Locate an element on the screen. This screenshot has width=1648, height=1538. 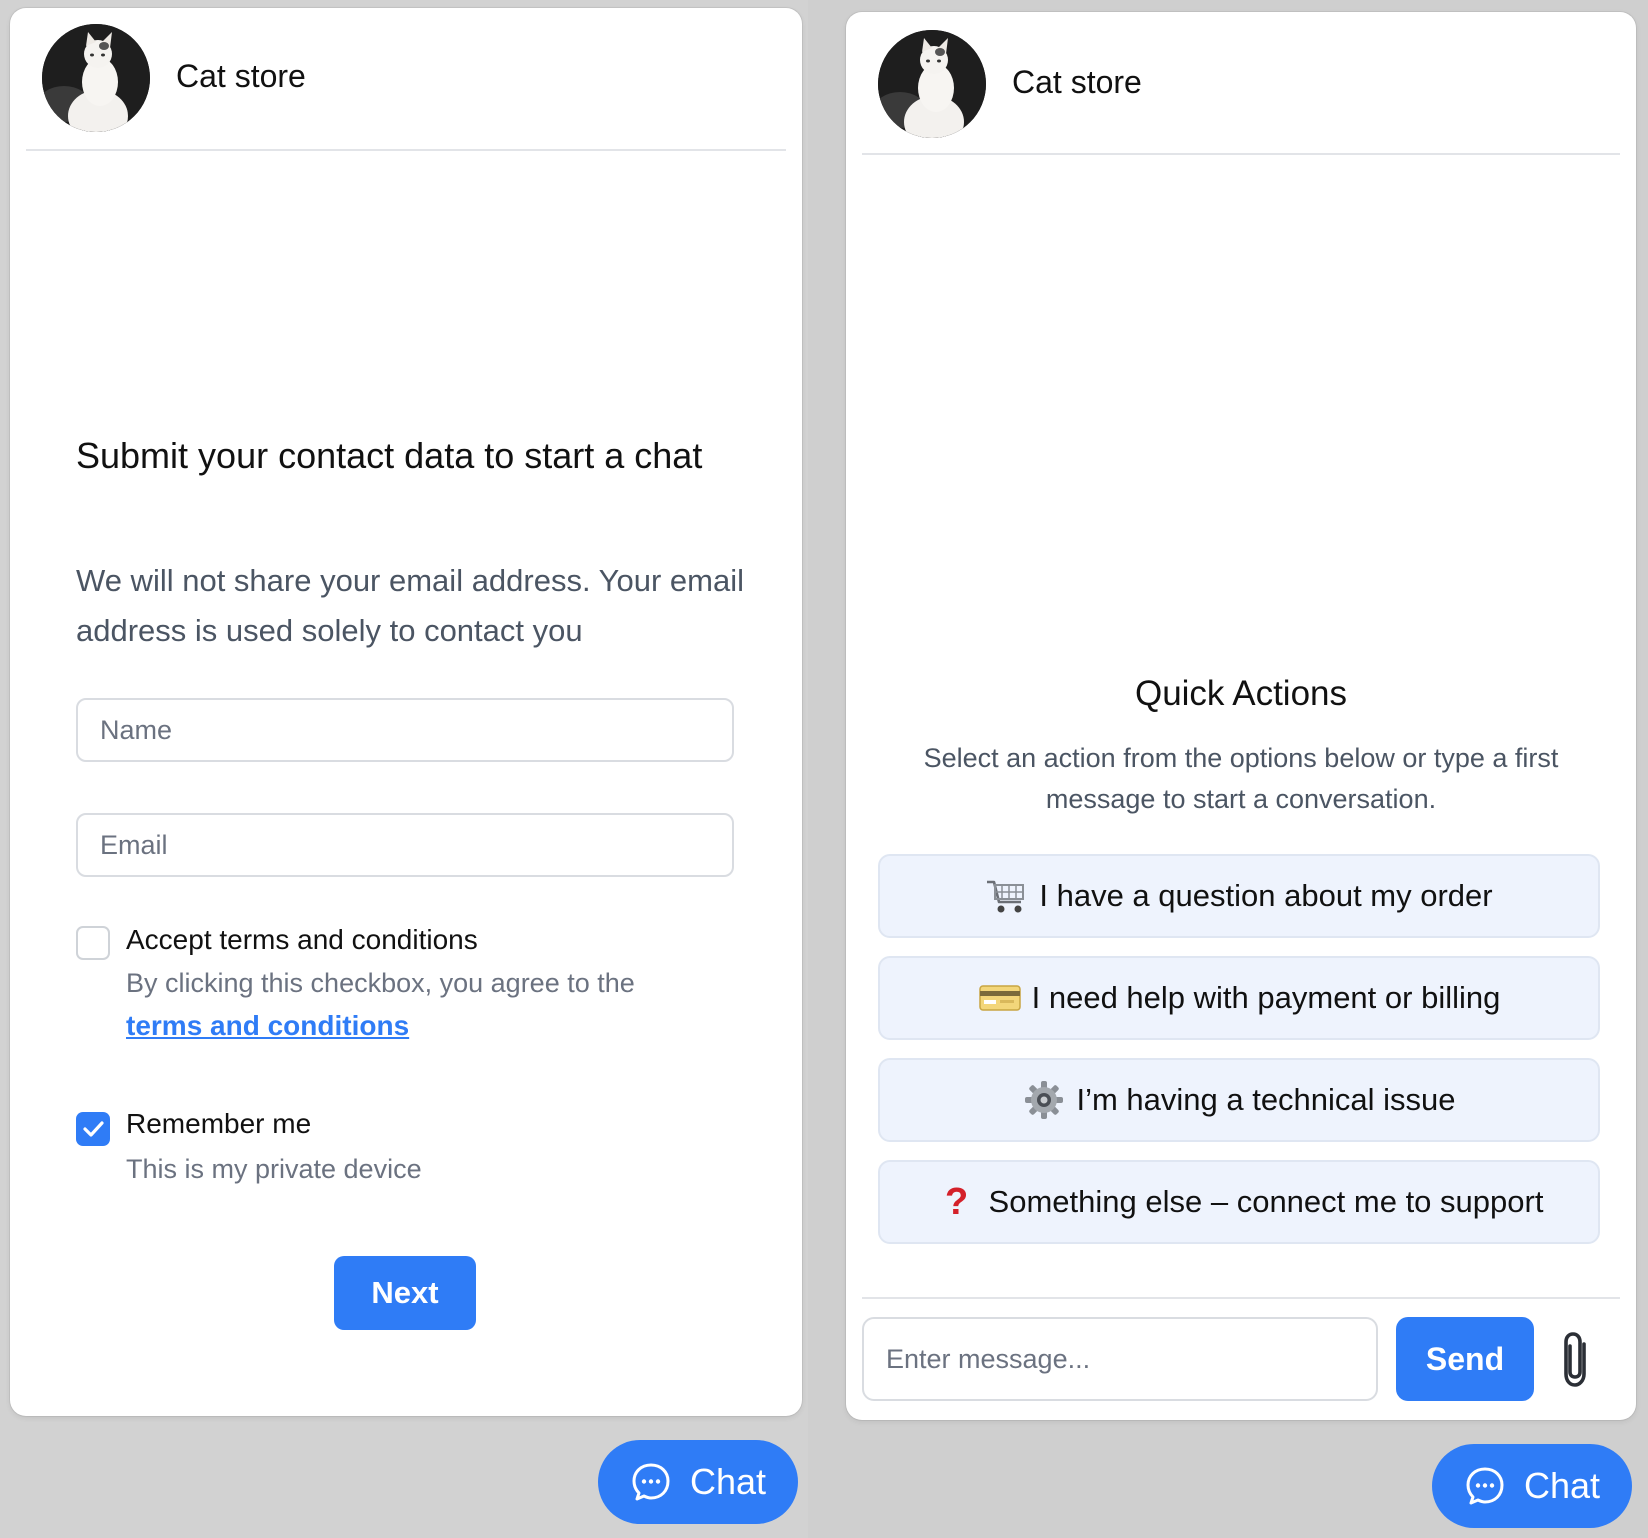
quick-action-other-support: ? Something else – connect me to support is located at coordinates (1239, 1202).